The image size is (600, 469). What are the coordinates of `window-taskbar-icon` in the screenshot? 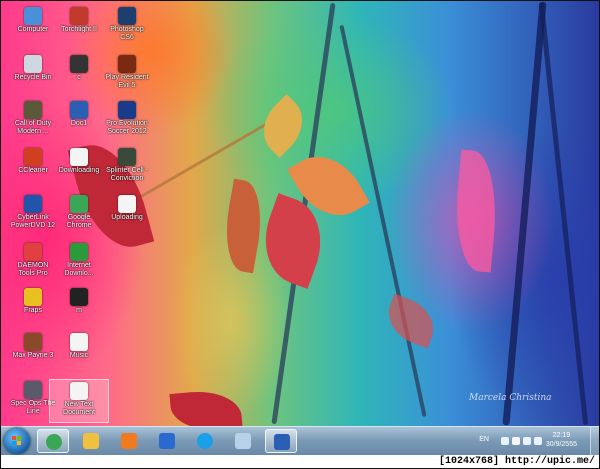 It's located at (243, 441).